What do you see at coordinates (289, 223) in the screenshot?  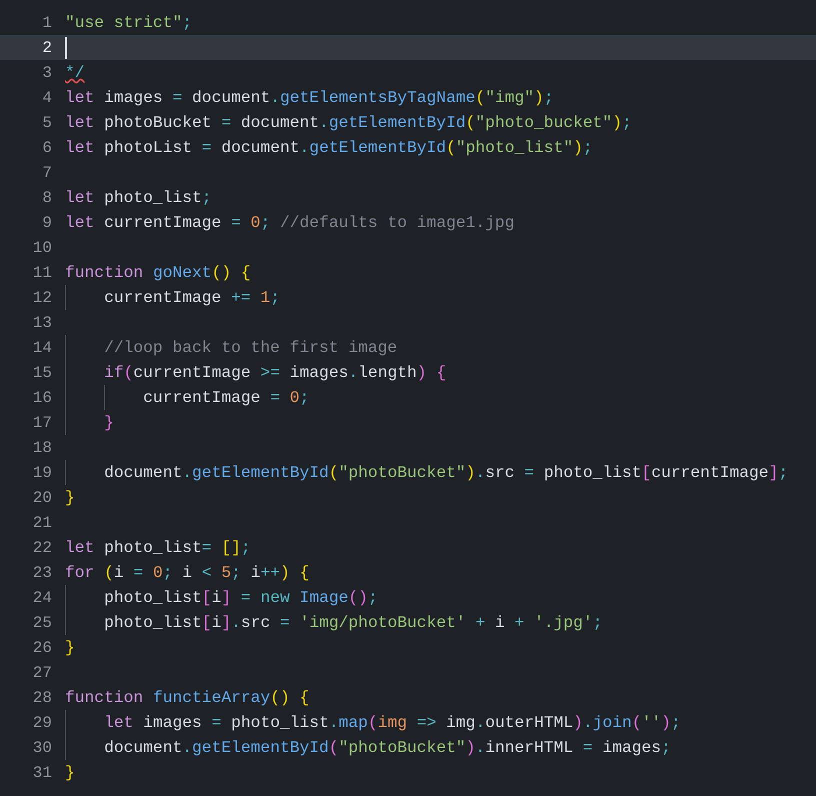 I see `code-line: let currentImage = 0; //defaults to image1.jpg` at bounding box center [289, 223].